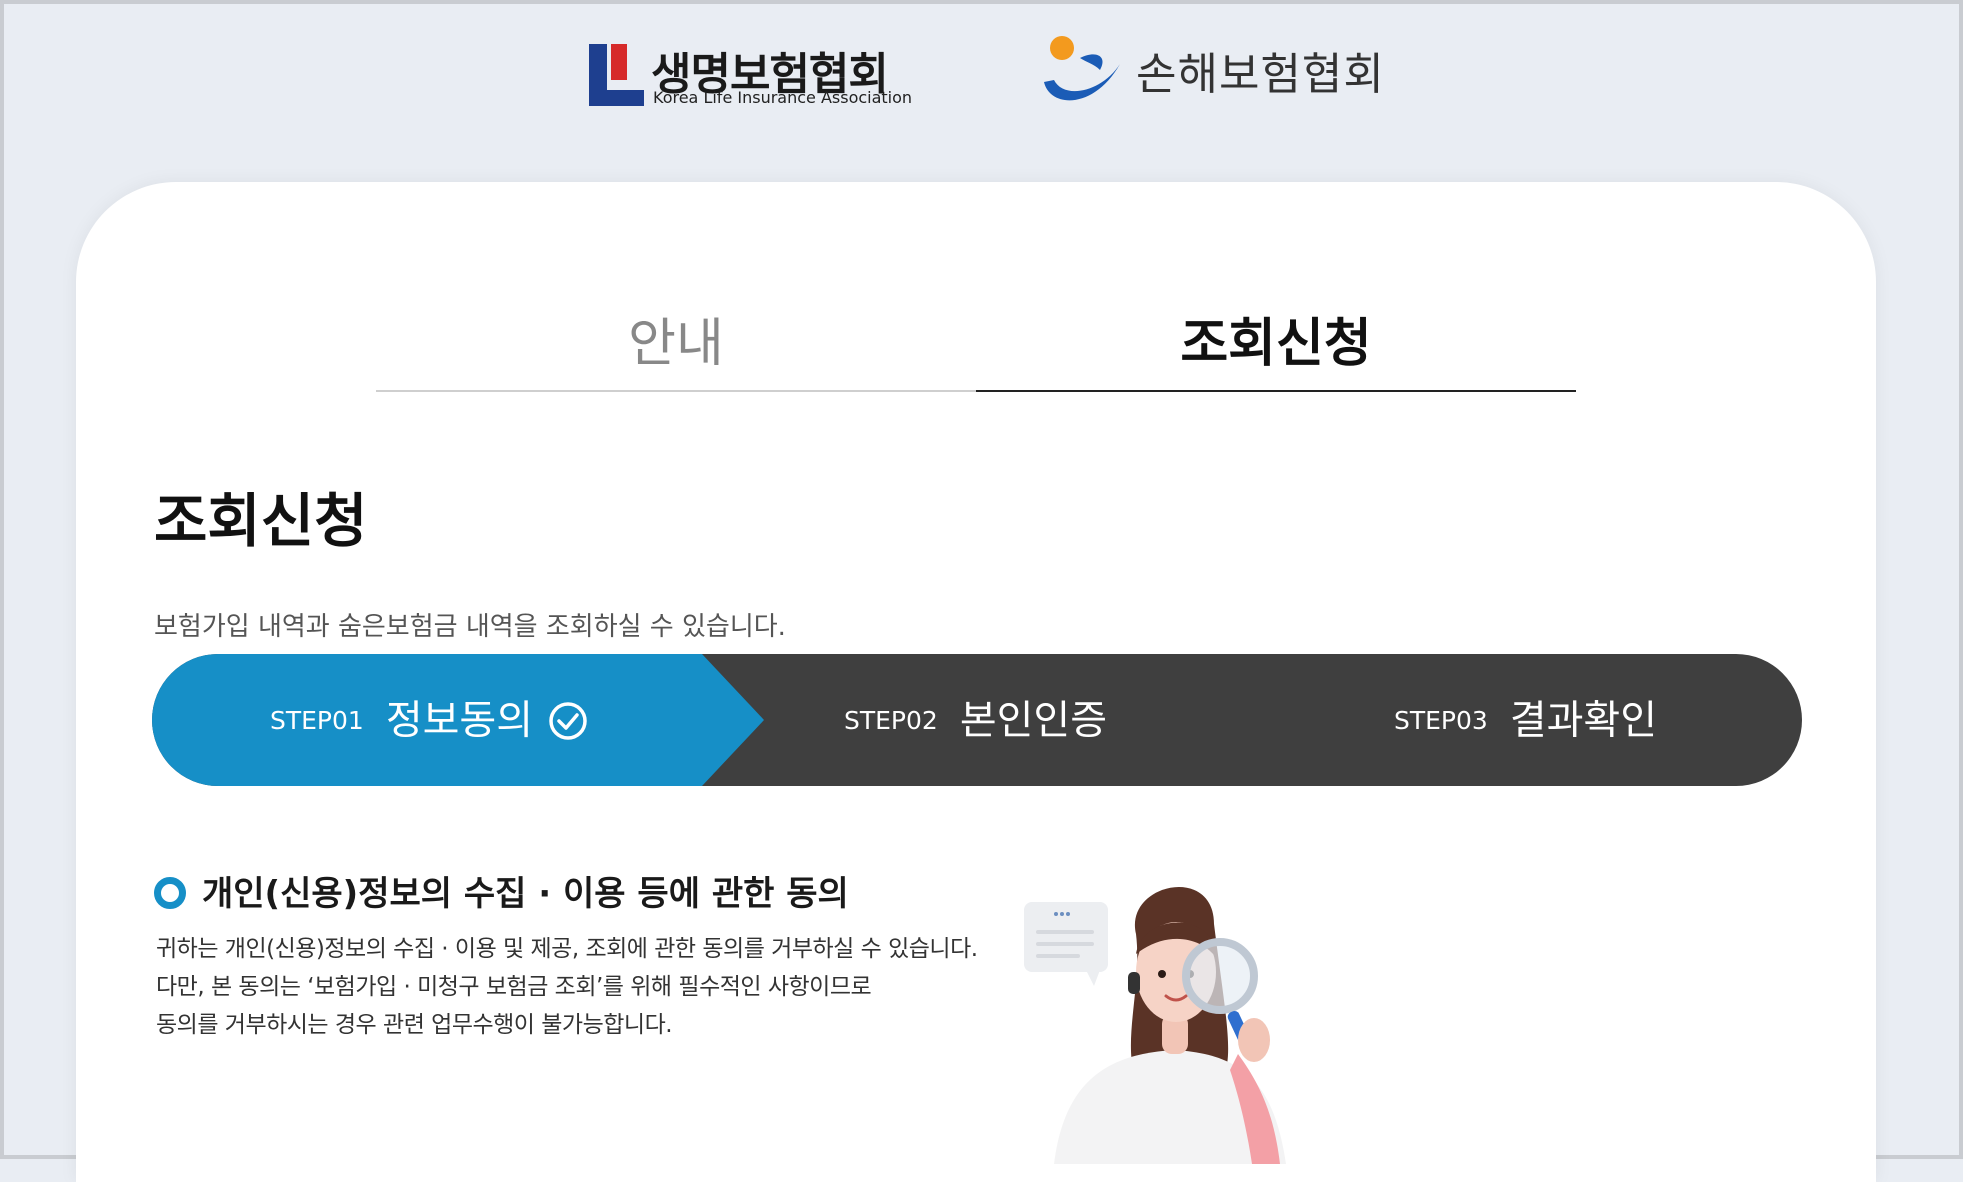 The height and width of the screenshot is (1182, 1963). I want to click on page-description: 보험가입 내역과 숨은보험금 내역을 조회하실 수 있습니다., so click(470, 627).